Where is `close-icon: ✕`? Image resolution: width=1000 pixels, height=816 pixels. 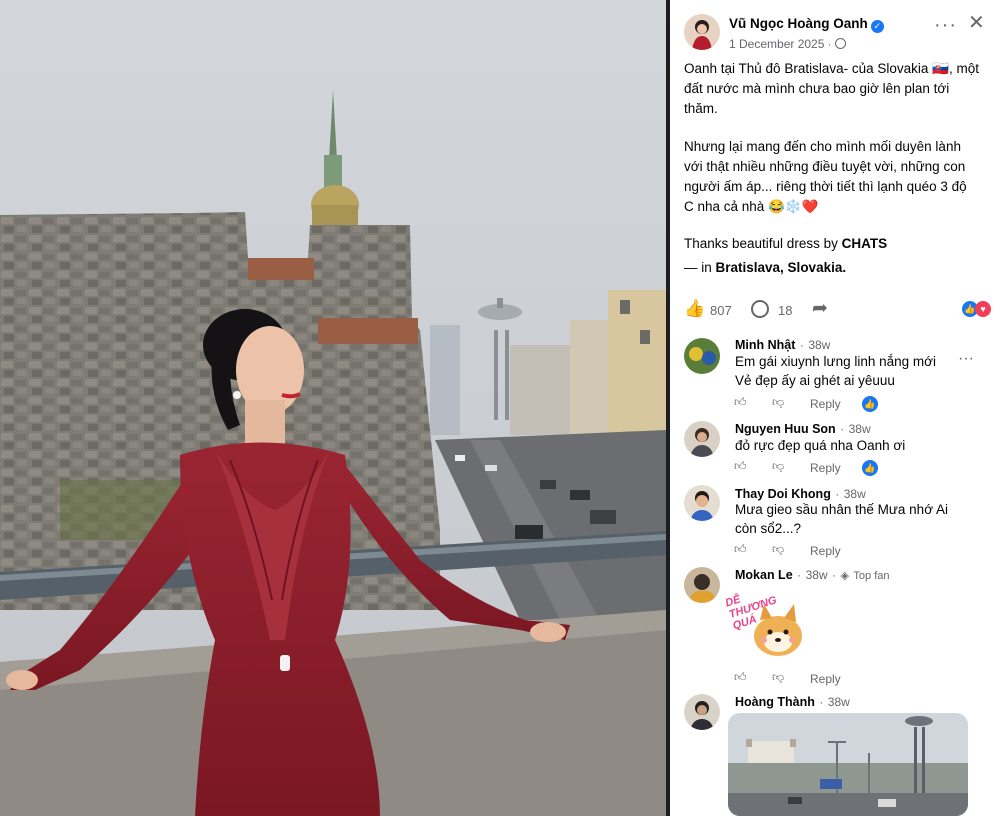 close-icon: ✕ is located at coordinates (976, 23).